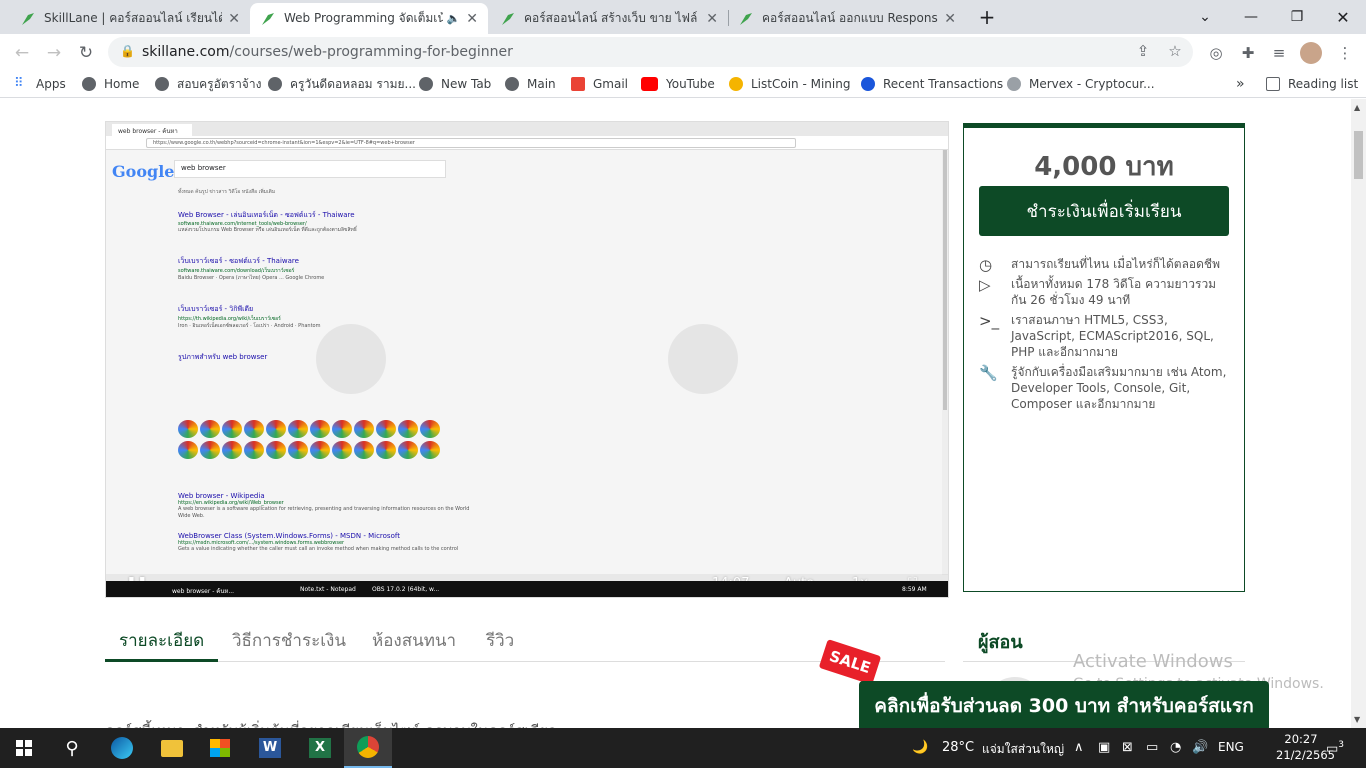  I want to click on tab-discussion: ห้องสนทนา, so click(414, 640).